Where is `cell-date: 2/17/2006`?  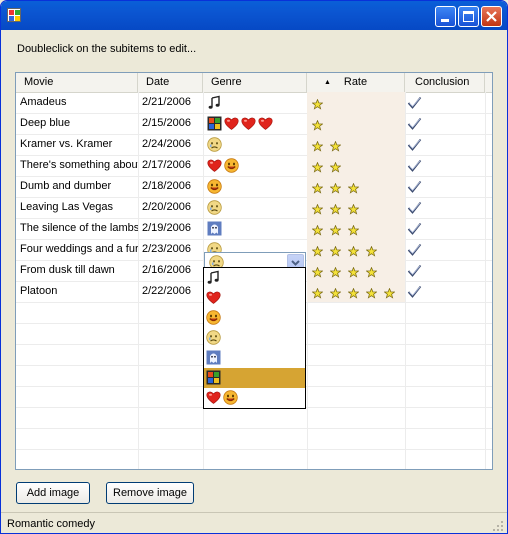 cell-date: 2/17/2006 is located at coordinates (170, 165).